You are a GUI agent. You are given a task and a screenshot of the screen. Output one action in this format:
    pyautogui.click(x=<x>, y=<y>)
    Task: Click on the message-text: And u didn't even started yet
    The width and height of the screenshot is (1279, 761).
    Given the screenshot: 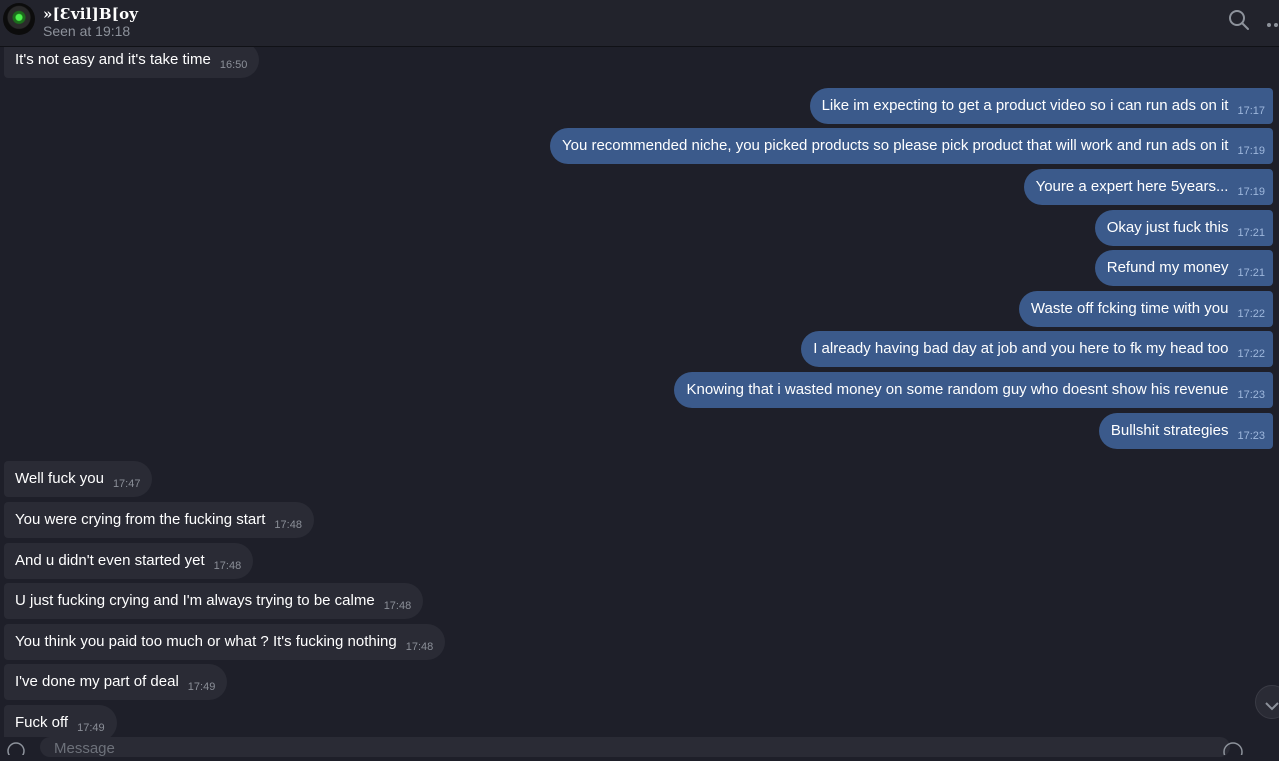 What is the action you would take?
    pyautogui.click(x=110, y=560)
    